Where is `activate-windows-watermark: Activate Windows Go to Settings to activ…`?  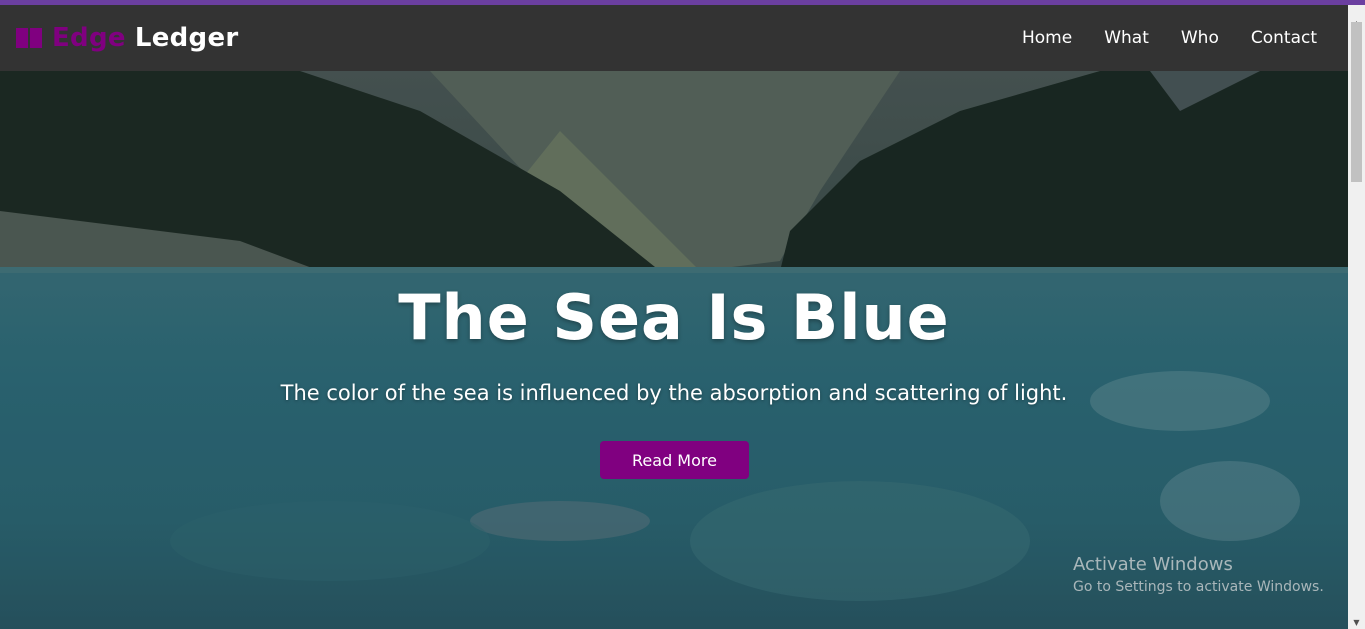
activate-windows-watermark: Activate Windows Go to Settings to activ… is located at coordinates (1198, 575).